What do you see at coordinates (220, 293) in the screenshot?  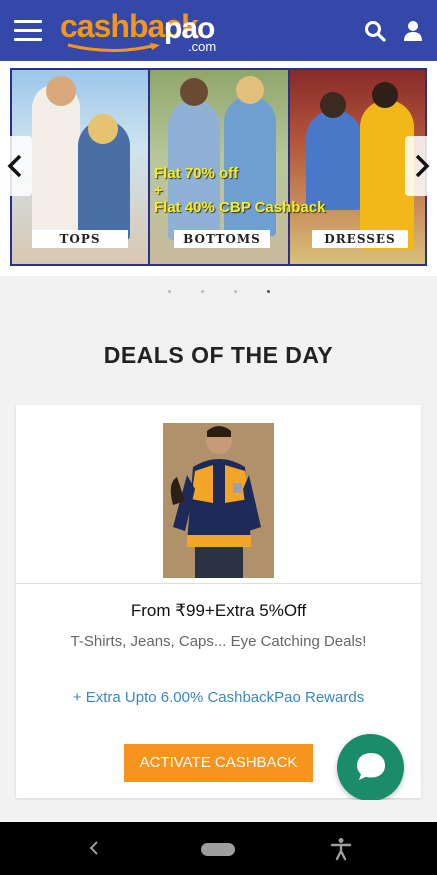 I see `carousel-indicators` at bounding box center [220, 293].